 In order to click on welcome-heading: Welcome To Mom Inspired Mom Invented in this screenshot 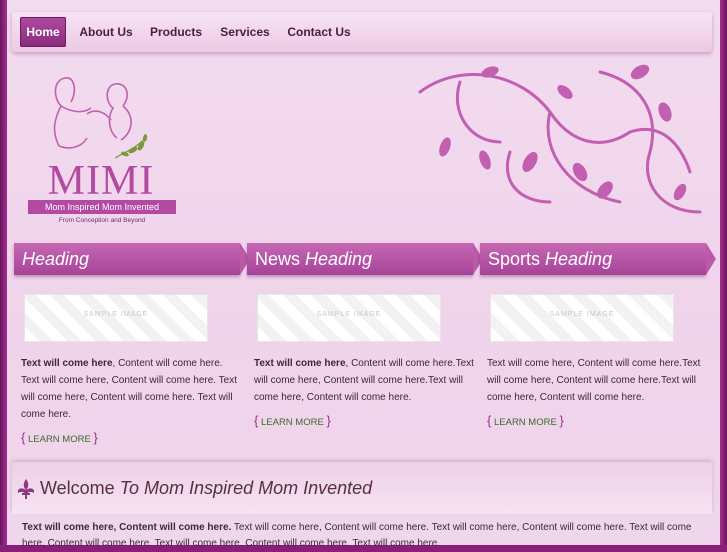, I will do `click(206, 488)`.